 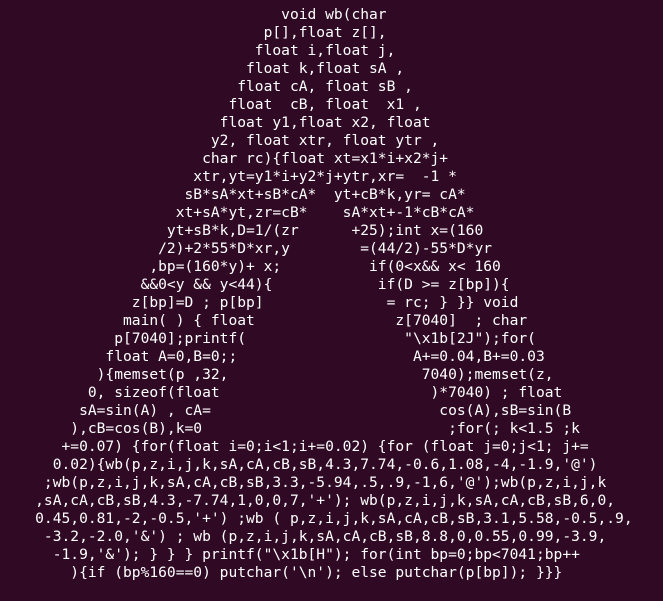 I want to click on code-line: main( ) { float z[7040] ; char, so click(x=264, y=320).